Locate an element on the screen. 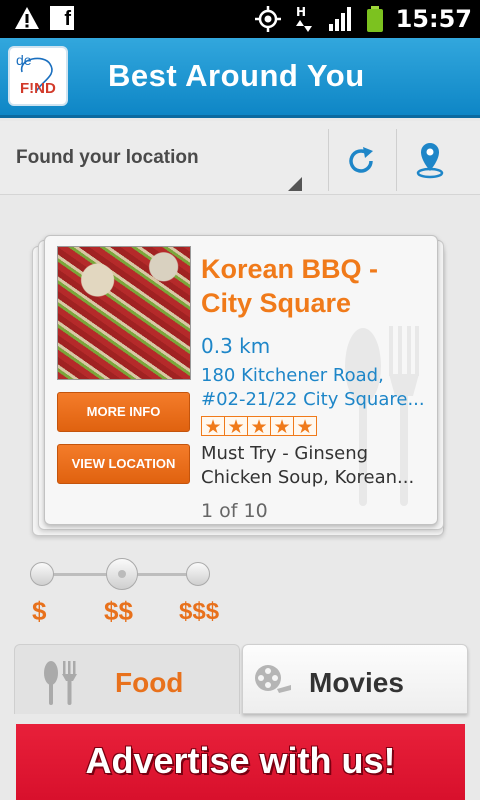  cutlery-icon is located at coordinates (60, 683).